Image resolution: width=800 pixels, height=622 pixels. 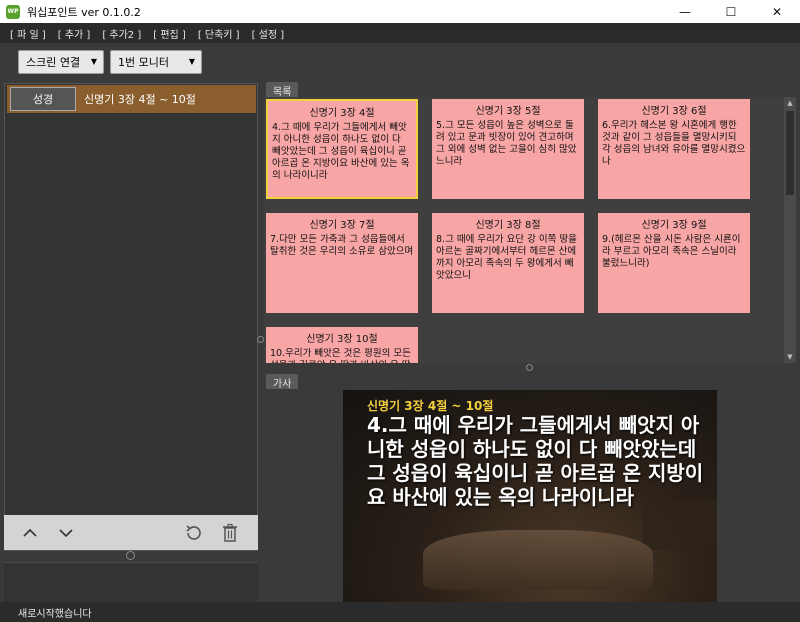 I want to click on monitor-value: 1번 모니터, so click(x=143, y=62).